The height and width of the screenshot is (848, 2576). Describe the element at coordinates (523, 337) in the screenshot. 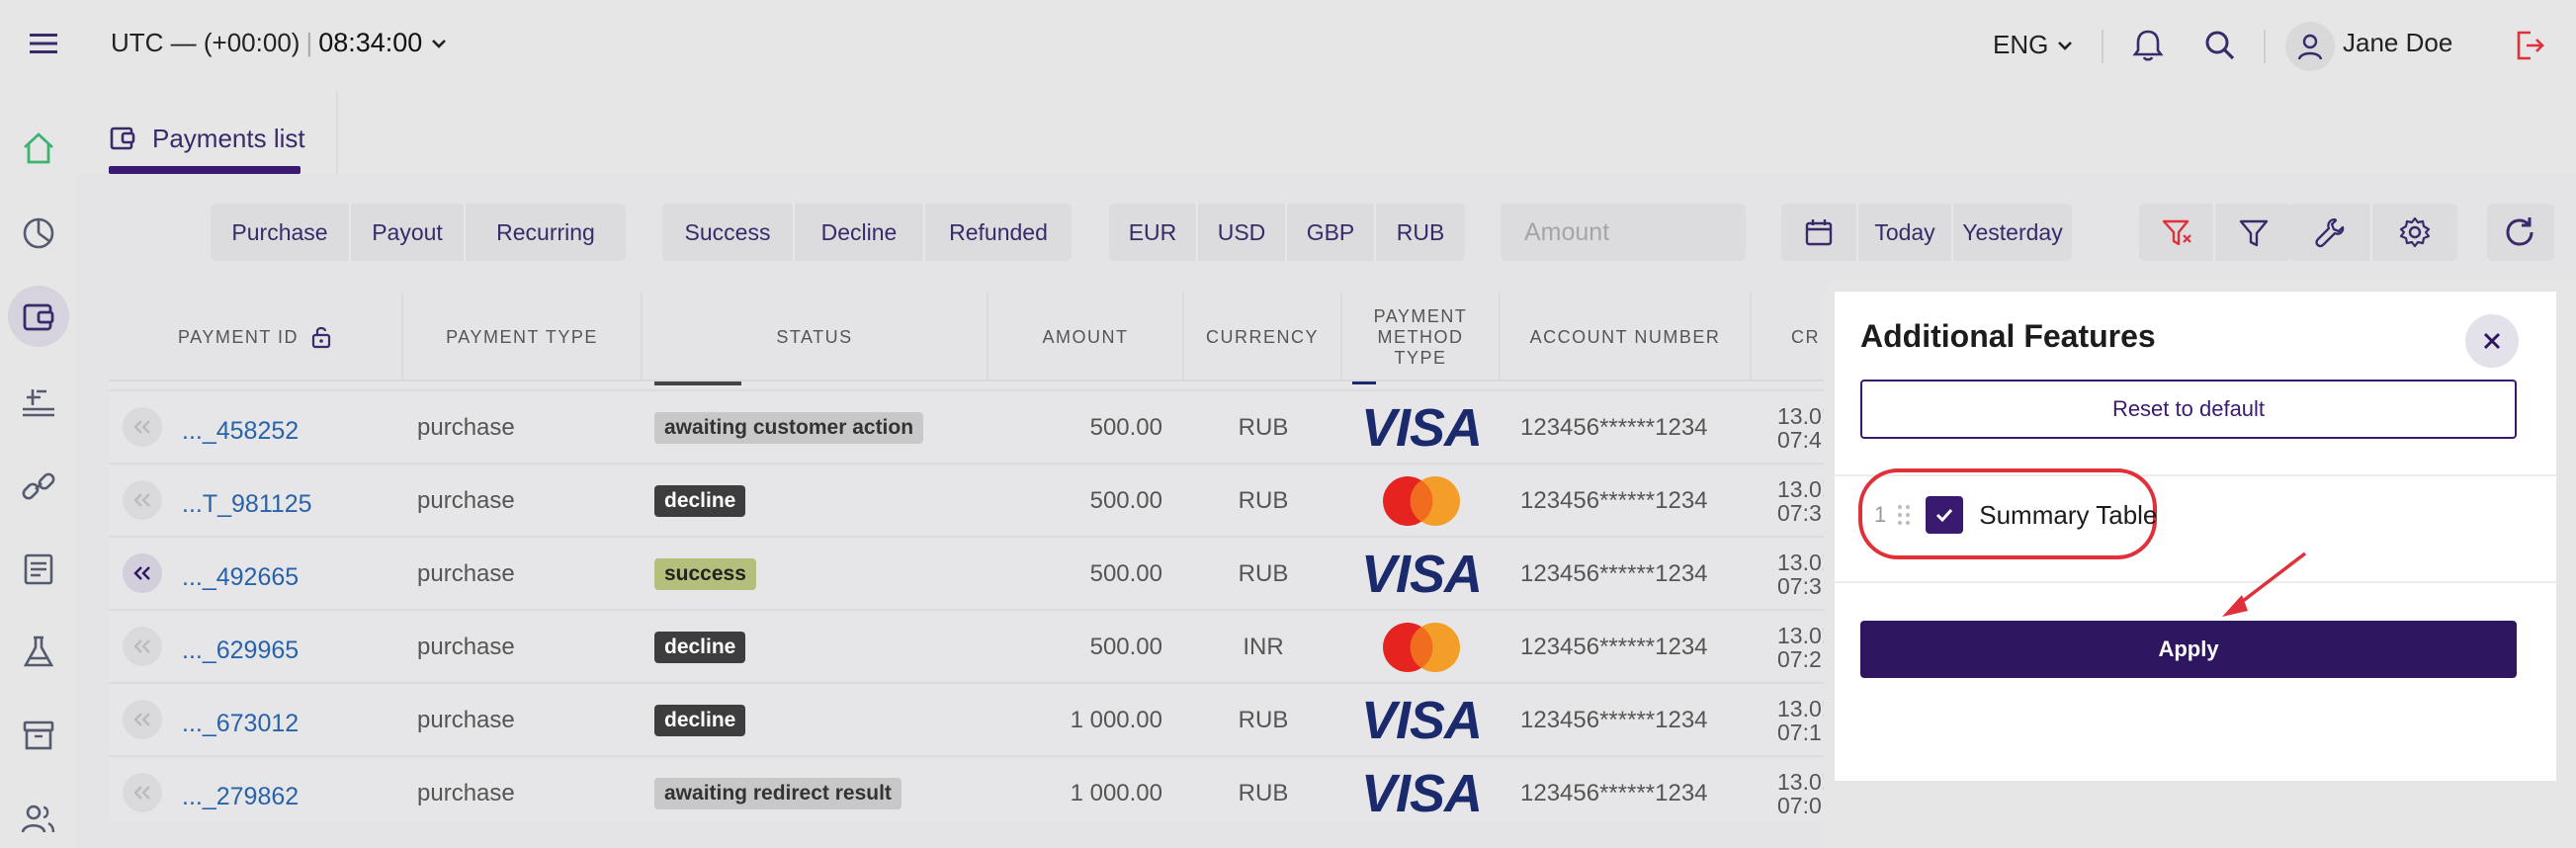

I see `header-payment-type: PAYMENT TYPE` at that location.